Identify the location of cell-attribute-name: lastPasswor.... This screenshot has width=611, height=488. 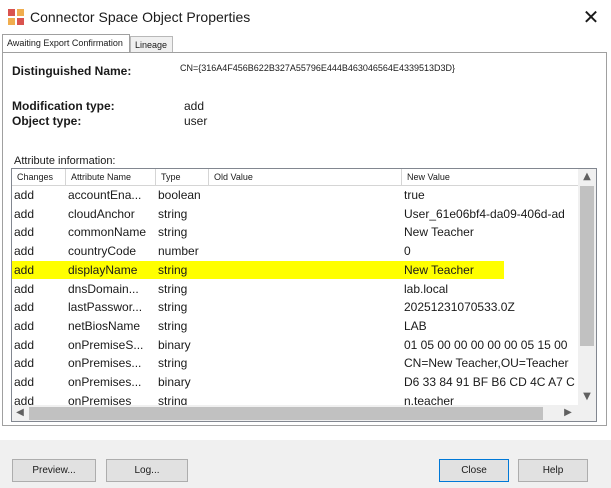
(105, 307).